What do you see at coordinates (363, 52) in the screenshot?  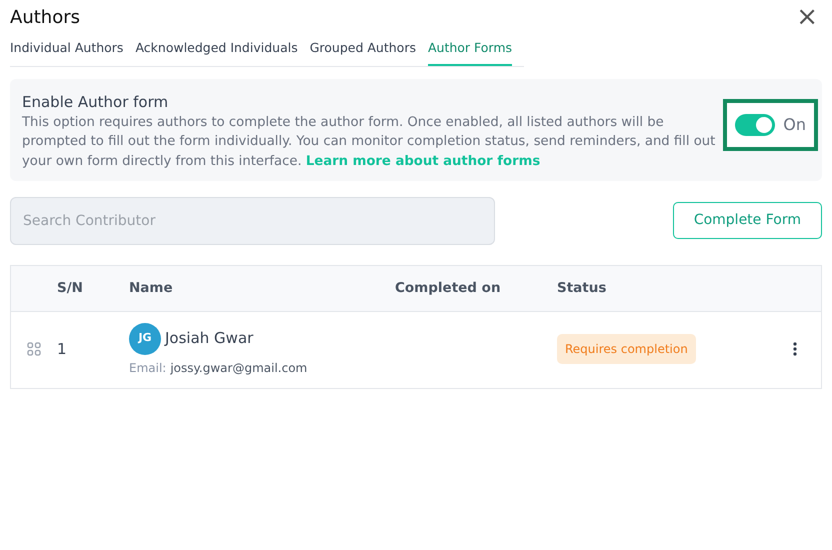 I see `tab: Grouped Authors` at bounding box center [363, 52].